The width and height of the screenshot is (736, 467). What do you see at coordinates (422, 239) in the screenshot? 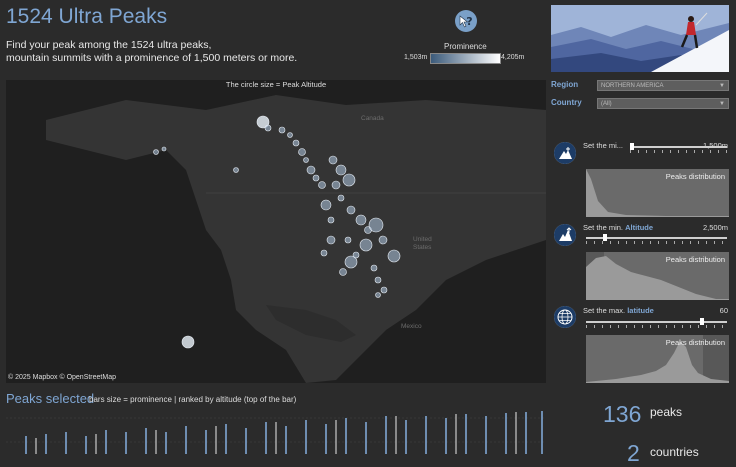
I see `map-label-united: United` at bounding box center [422, 239].